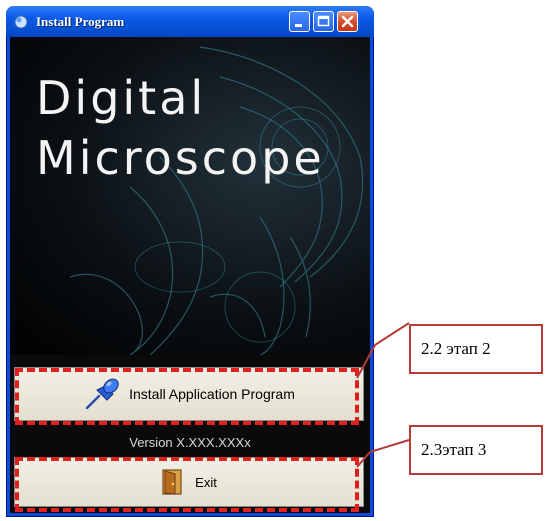 The width and height of the screenshot is (550, 521). I want to click on minimize-button, so click(299, 21).